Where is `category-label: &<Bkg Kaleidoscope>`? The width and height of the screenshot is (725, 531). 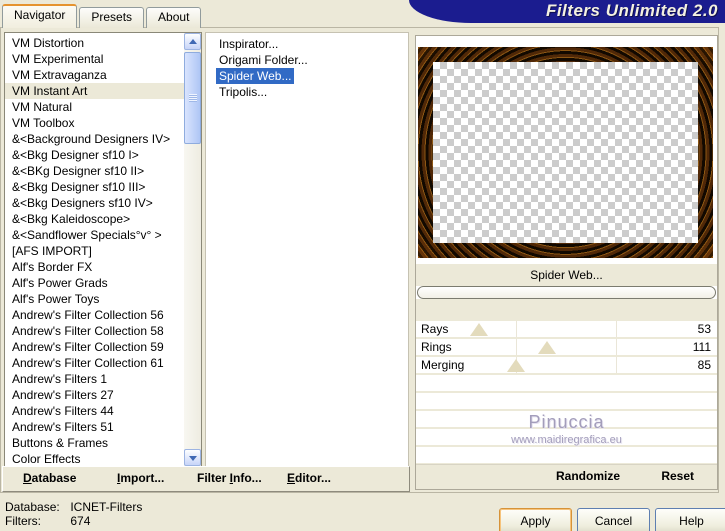 category-label: &<Bkg Kaleidoscope> is located at coordinates (71, 219).